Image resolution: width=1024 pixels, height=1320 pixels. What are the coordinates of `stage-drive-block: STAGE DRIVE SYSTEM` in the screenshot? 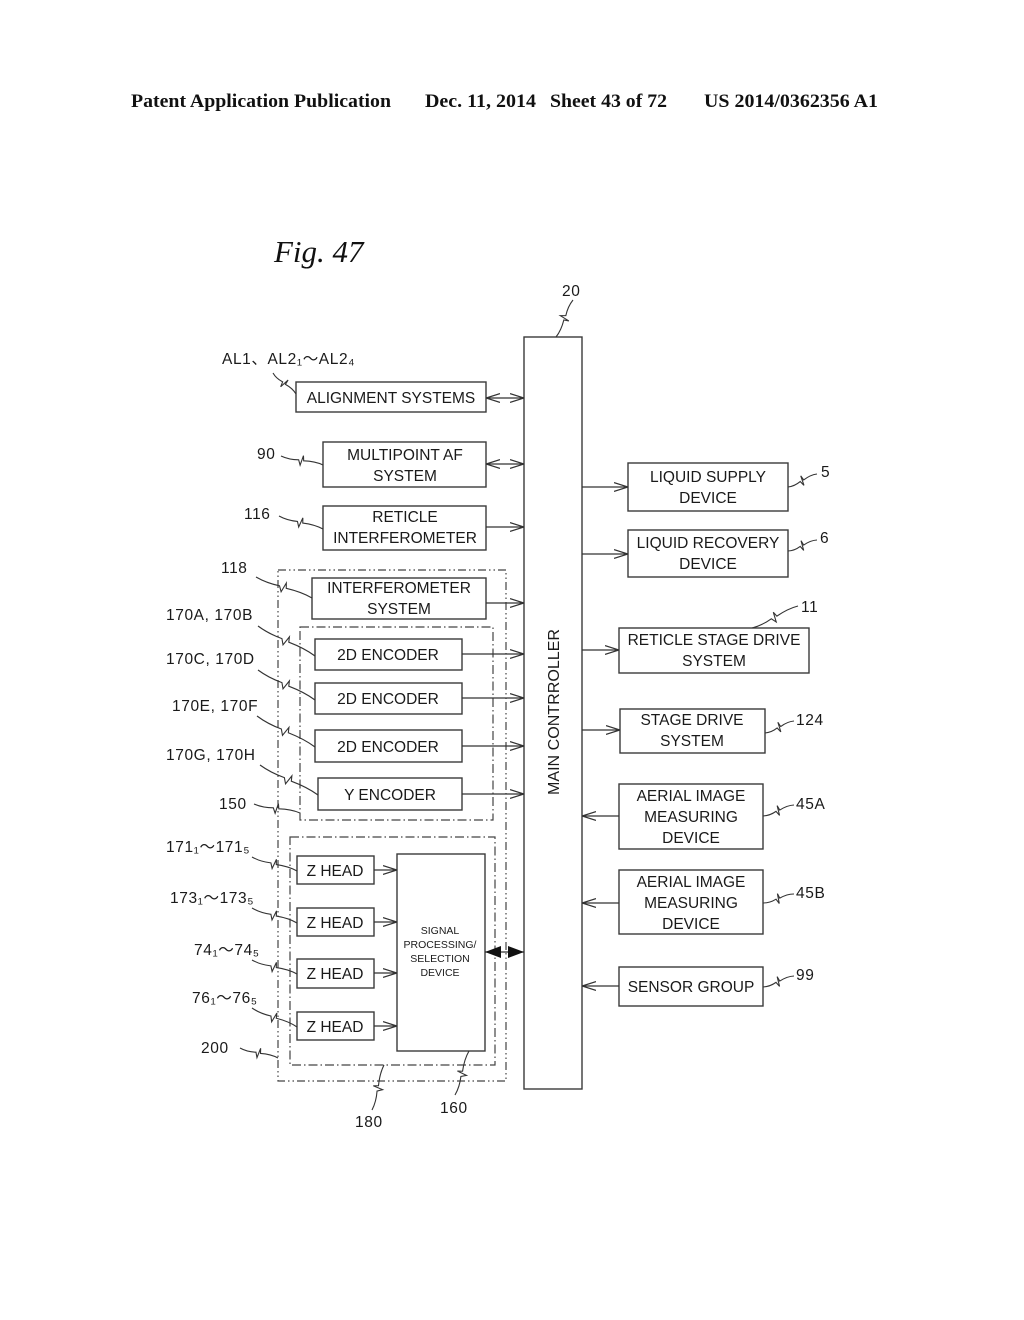 It's located at (692, 731).